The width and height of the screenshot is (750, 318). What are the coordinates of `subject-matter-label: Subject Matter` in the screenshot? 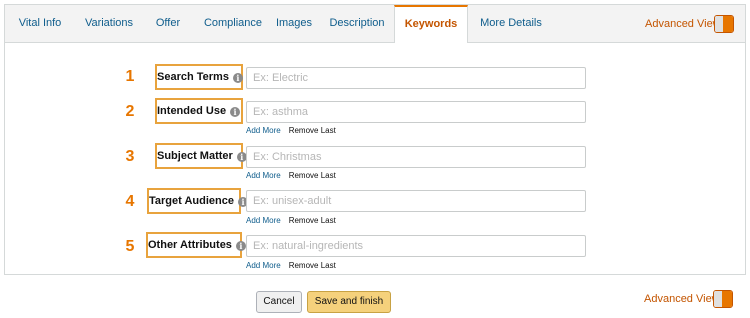 It's located at (195, 156).